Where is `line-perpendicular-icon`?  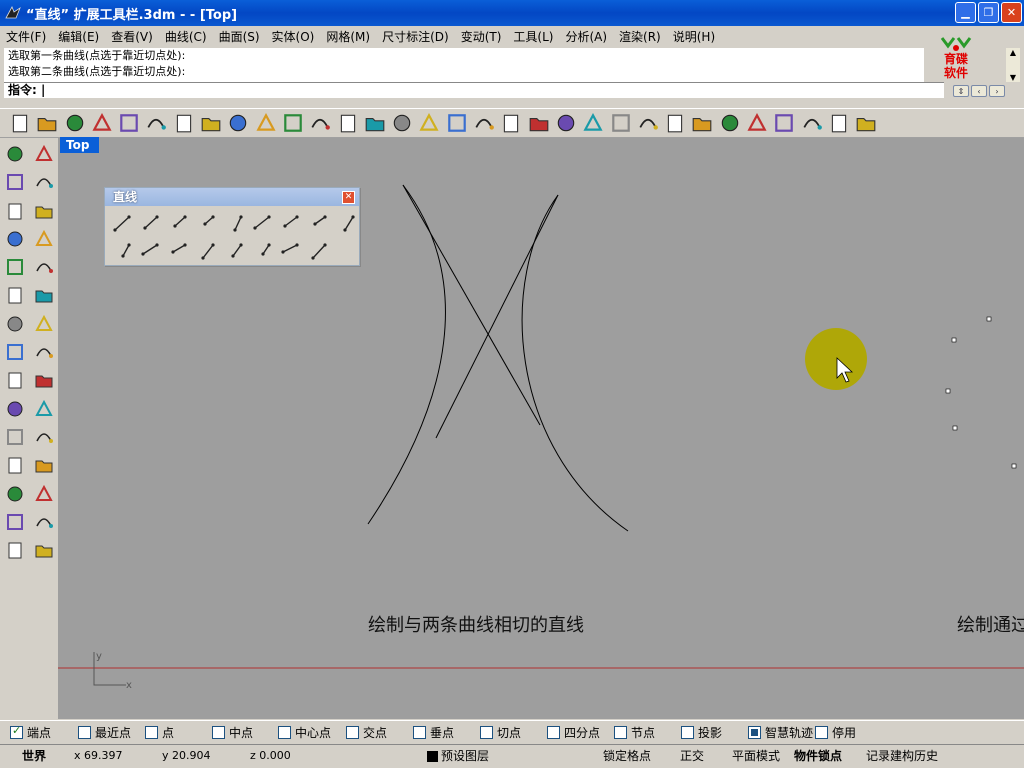
line-perpendicular-icon is located at coordinates (318, 223).